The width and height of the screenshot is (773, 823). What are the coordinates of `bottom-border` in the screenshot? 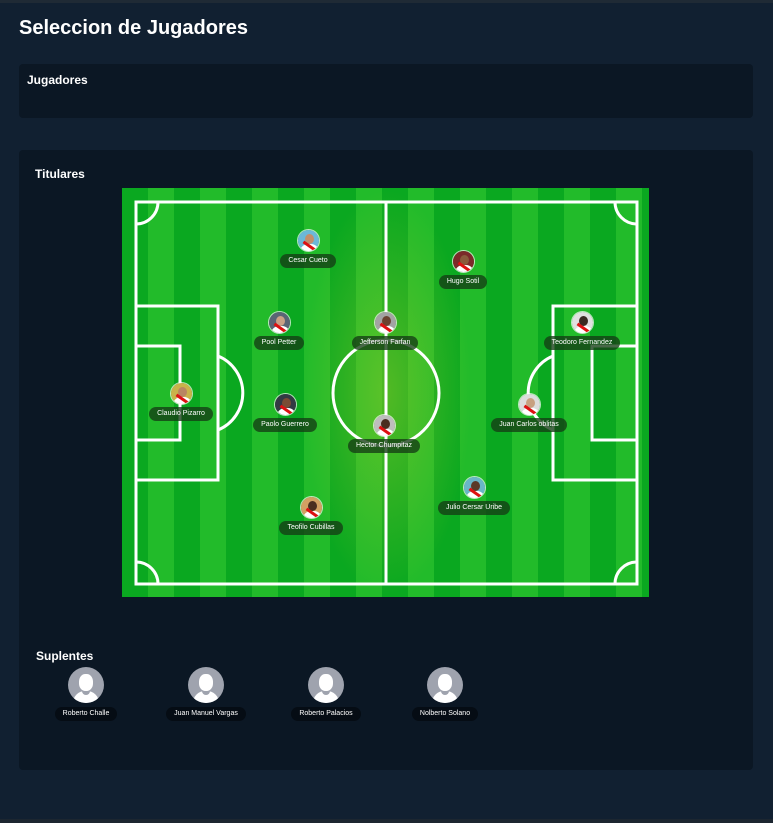 It's located at (386, 821).